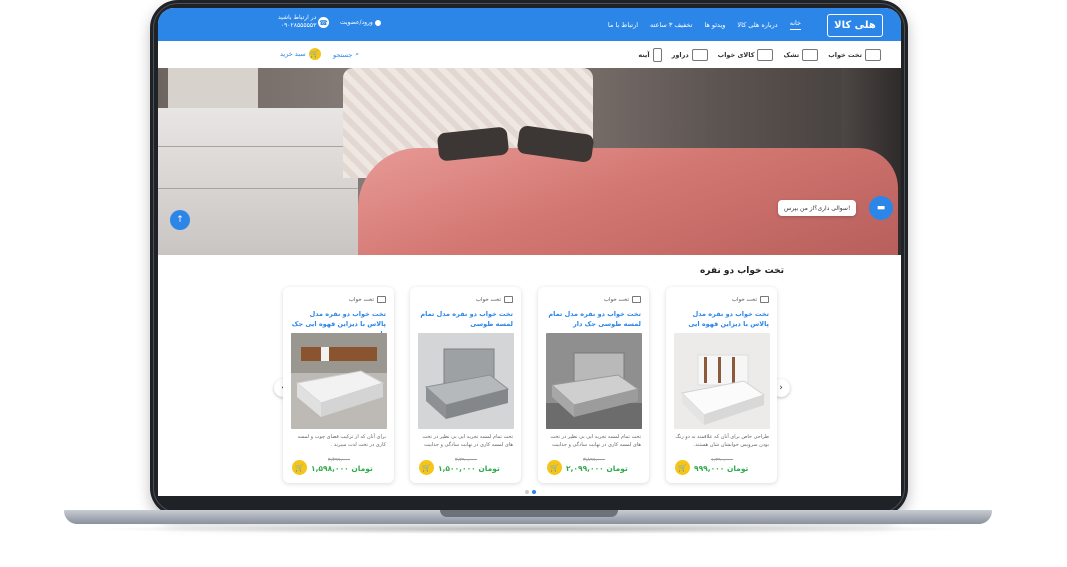  Describe the element at coordinates (356, 22) in the screenshot. I see `login-label: ورود/عضویت` at that location.